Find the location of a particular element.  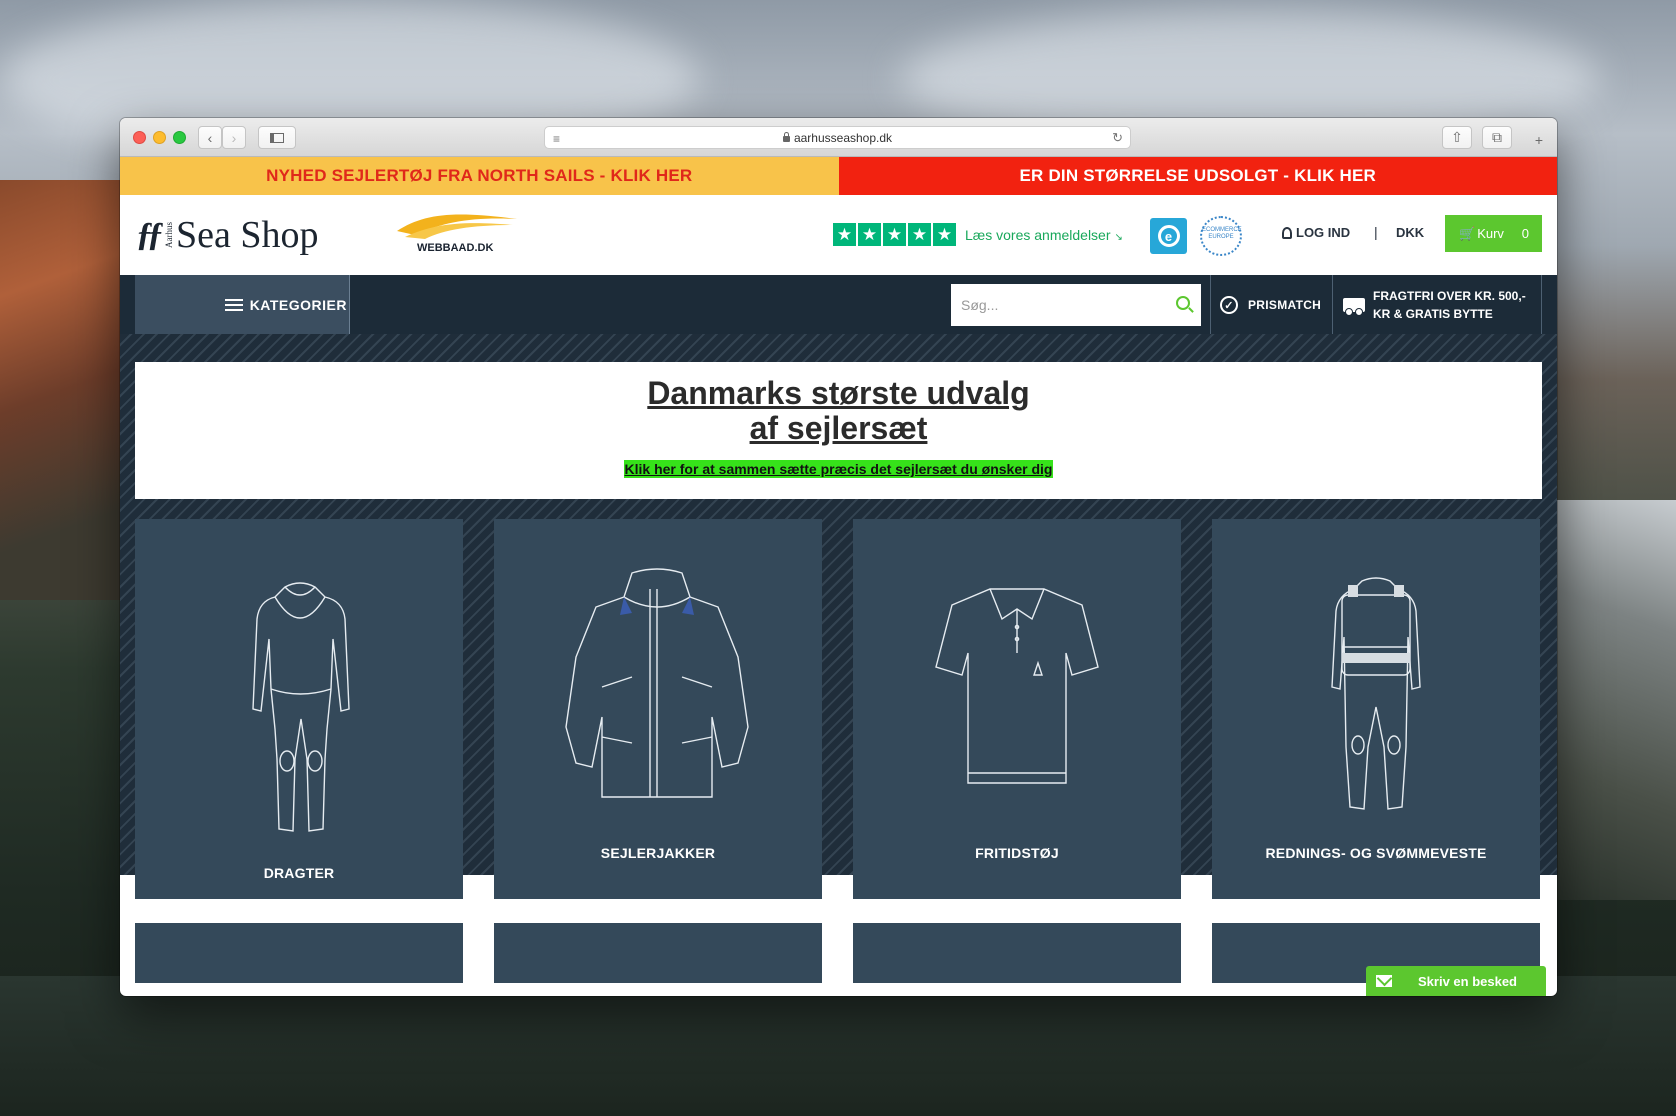

categories-menu-button: KATEGORIER is located at coordinates (242, 305).